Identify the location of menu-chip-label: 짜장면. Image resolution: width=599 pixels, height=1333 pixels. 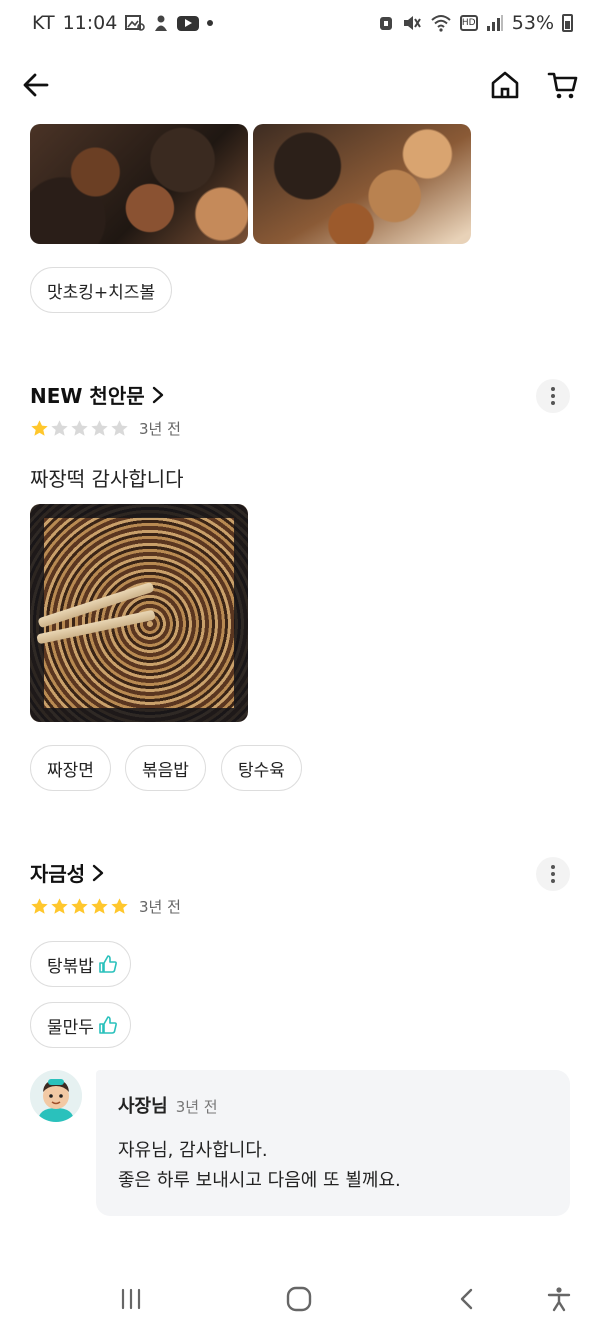
(70, 770).